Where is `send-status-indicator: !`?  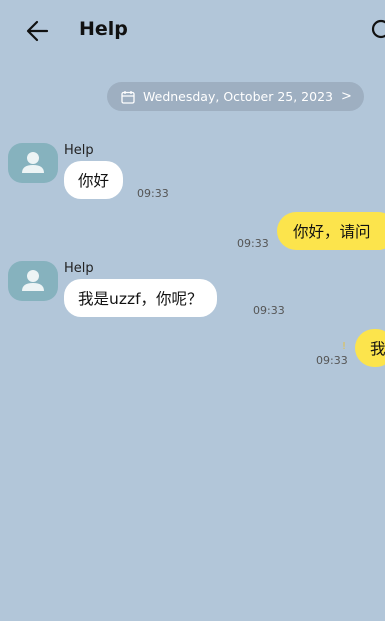 send-status-indicator: ! is located at coordinates (344, 346).